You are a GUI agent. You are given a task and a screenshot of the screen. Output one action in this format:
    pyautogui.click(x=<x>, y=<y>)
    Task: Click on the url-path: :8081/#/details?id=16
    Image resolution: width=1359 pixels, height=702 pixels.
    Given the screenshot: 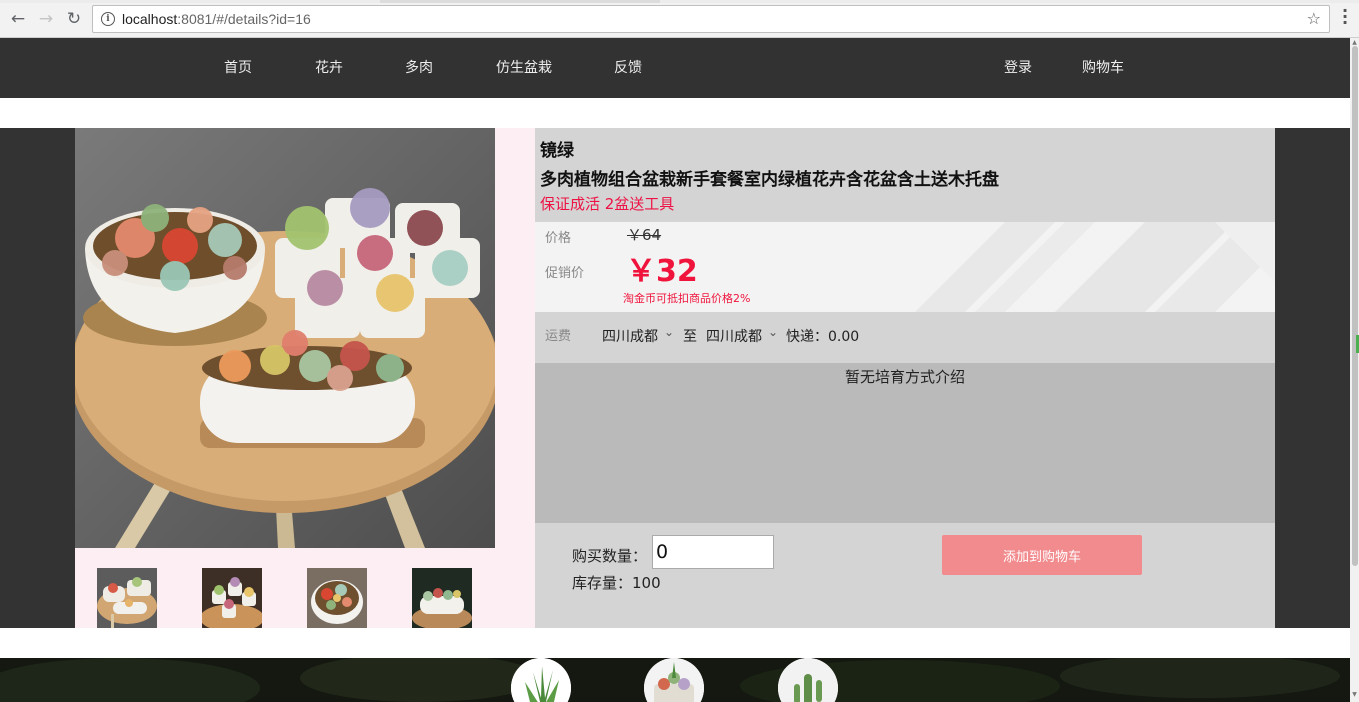 What is the action you would take?
    pyautogui.click(x=244, y=19)
    